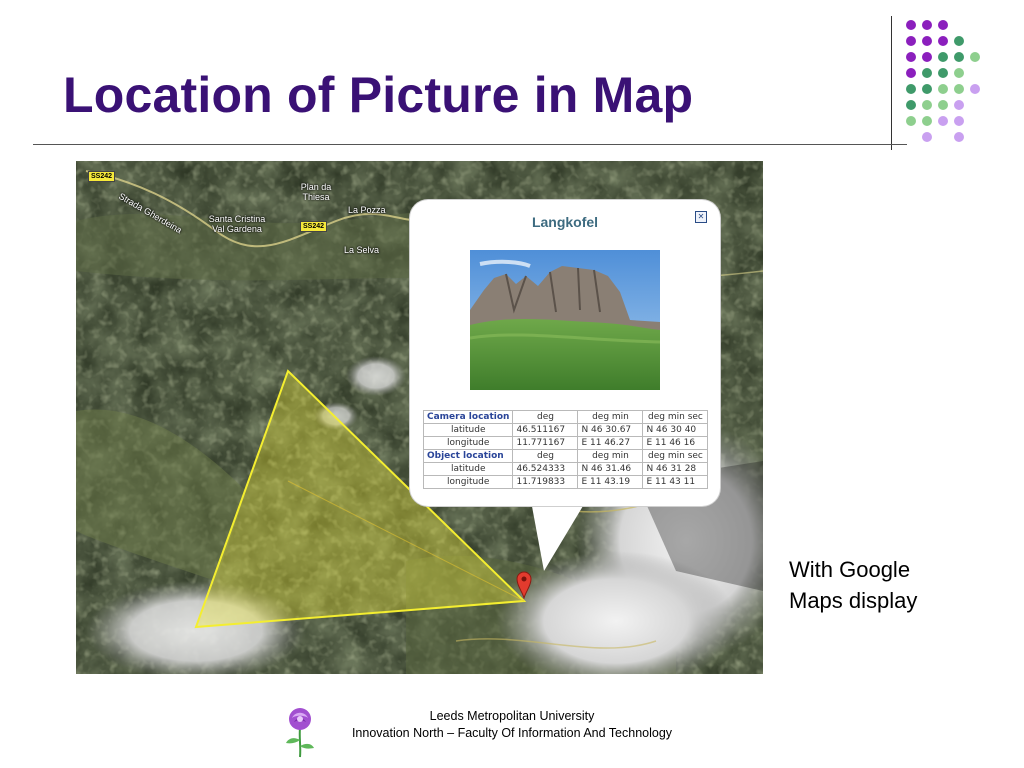 Image resolution: width=1024 pixels, height=768 pixels. Describe the element at coordinates (237, 224) in the screenshot. I see `map-label-santa-cristina: Santa Cristina Val Gardena` at that location.